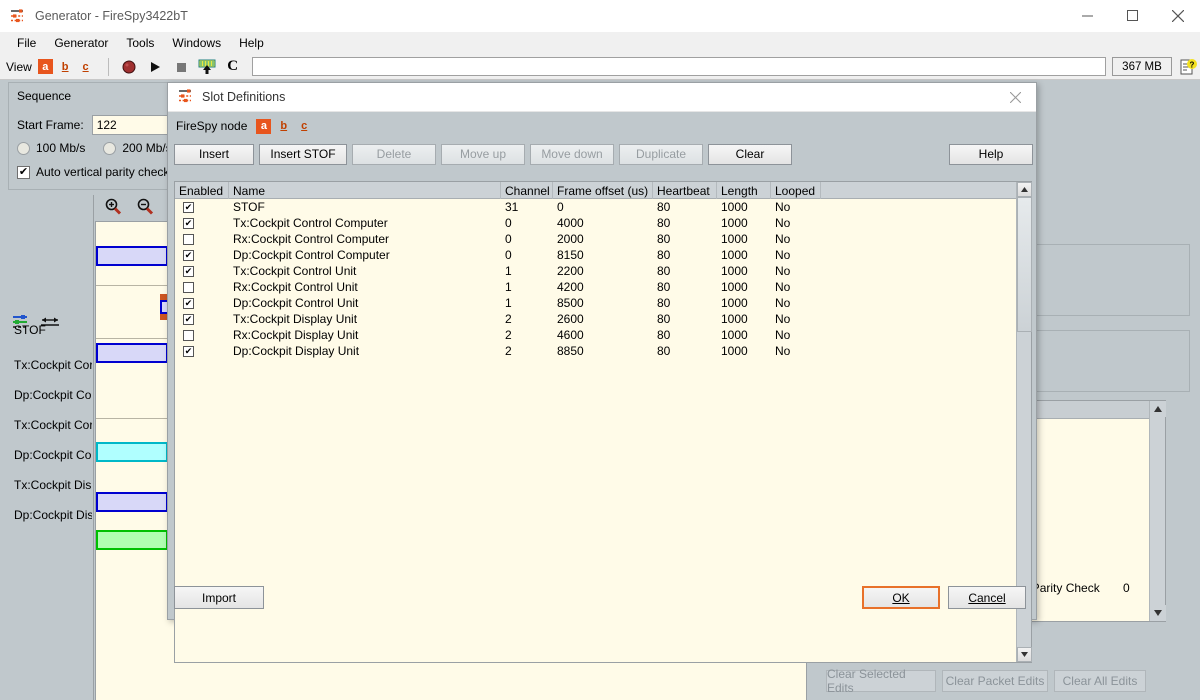 The width and height of the screenshot is (1200, 700). What do you see at coordinates (196, 43) in the screenshot?
I see `menu-windows: Windows` at bounding box center [196, 43].